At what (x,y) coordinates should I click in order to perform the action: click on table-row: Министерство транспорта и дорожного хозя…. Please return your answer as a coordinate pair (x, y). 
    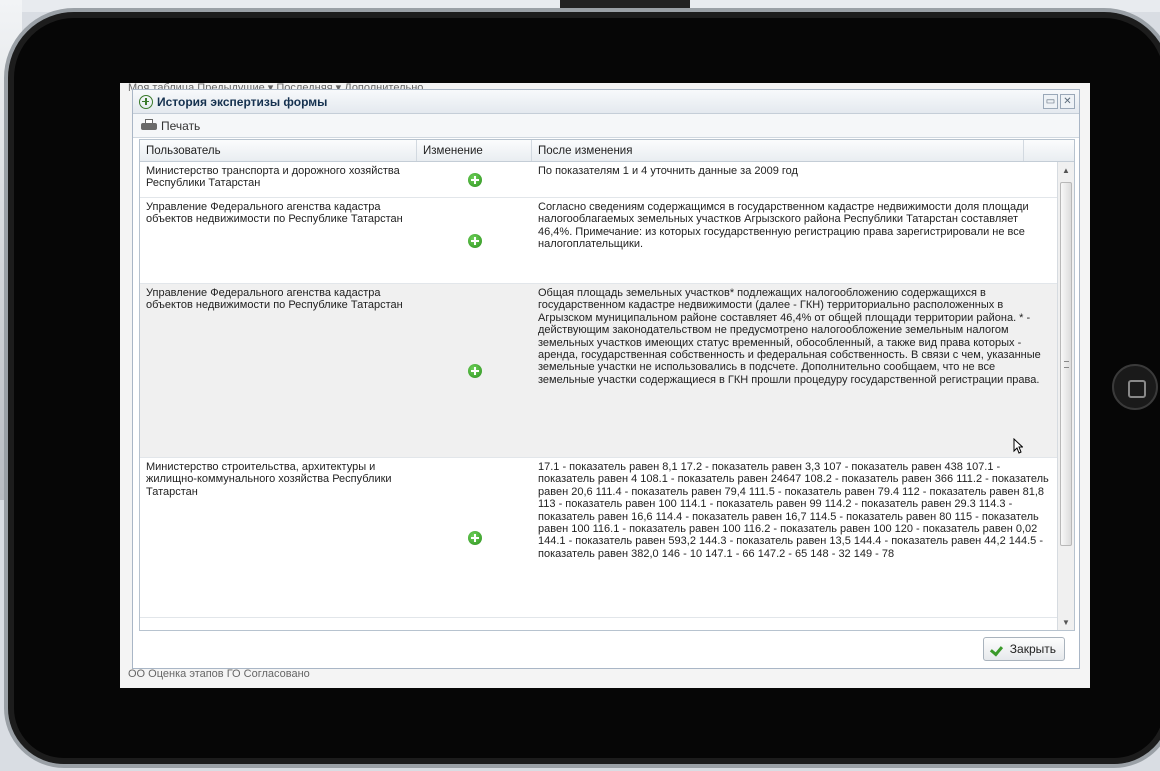
    Looking at the image, I should click on (599, 180).